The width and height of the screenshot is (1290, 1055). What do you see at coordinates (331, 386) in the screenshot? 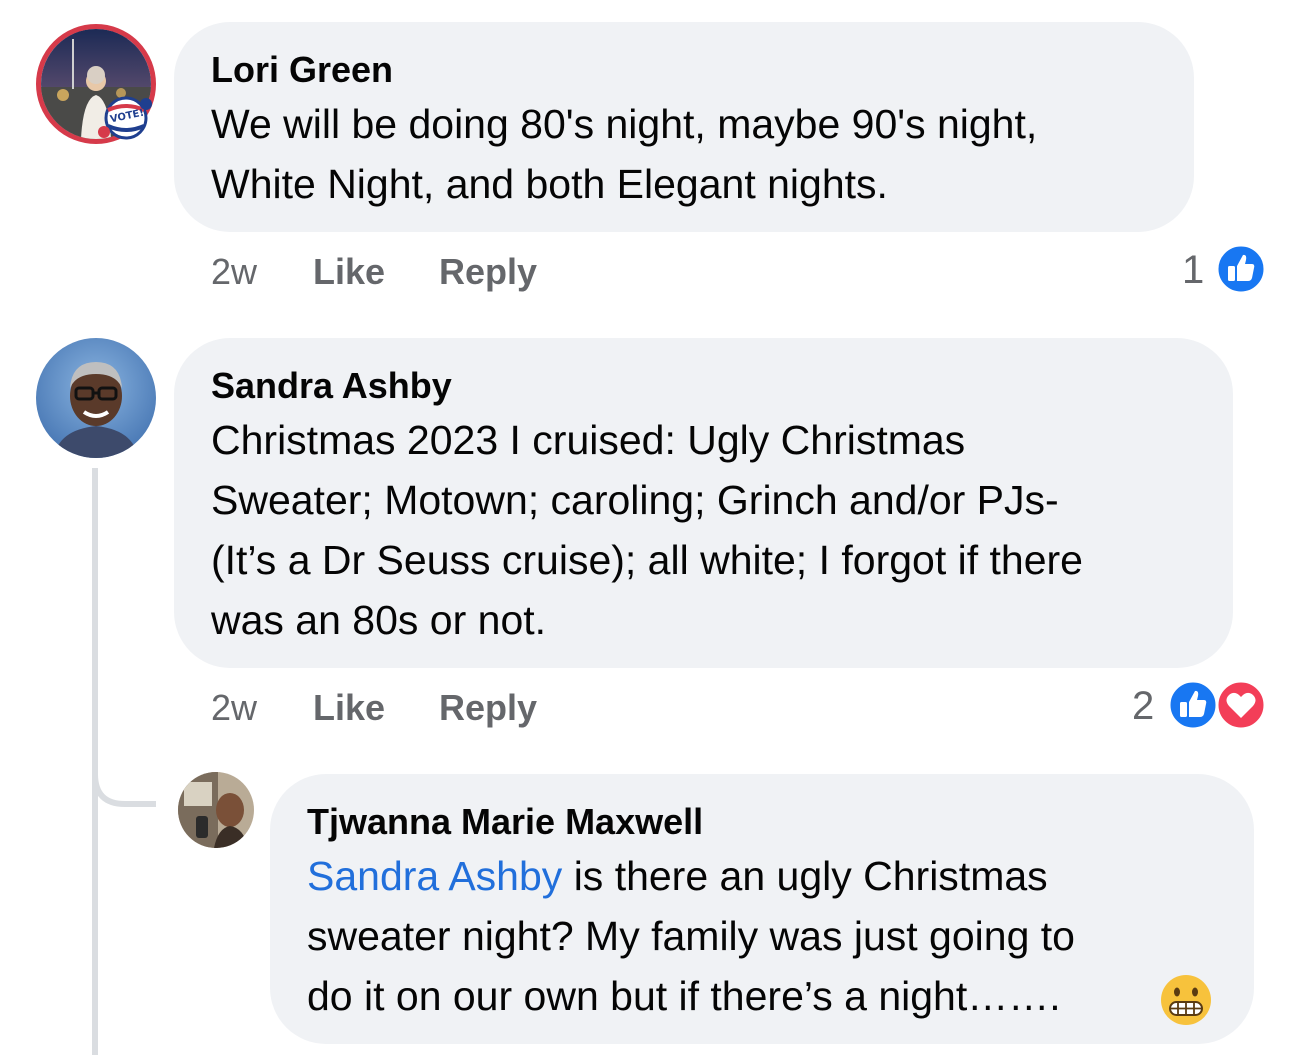
I see `comment-author: Sandra Ashby` at bounding box center [331, 386].